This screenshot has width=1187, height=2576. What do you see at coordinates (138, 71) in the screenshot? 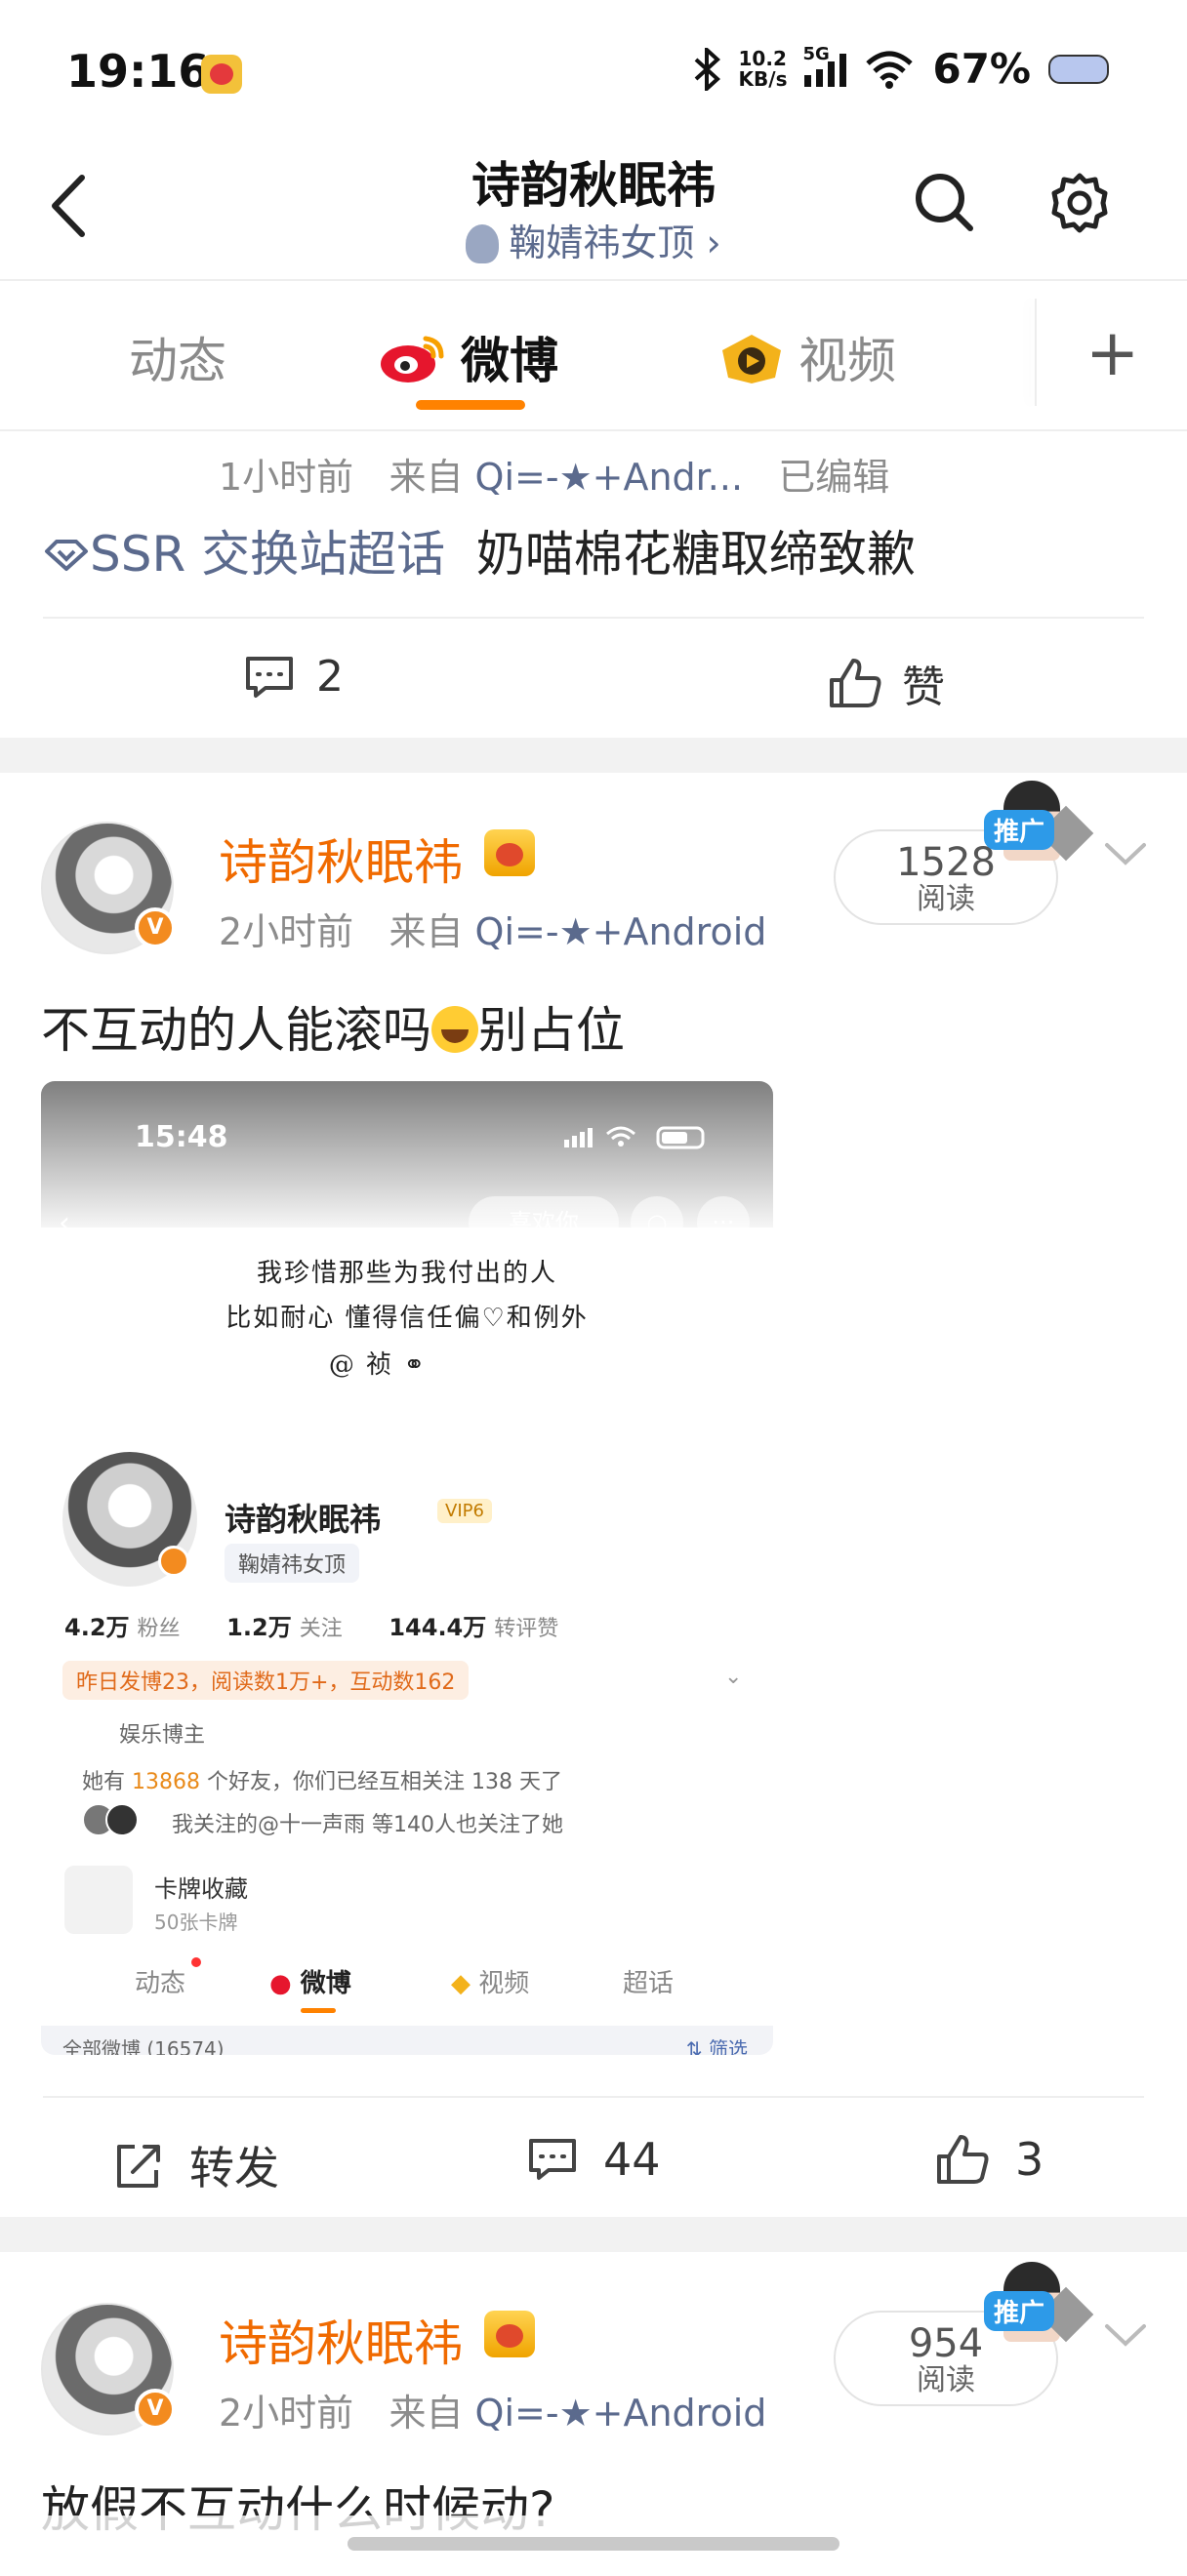
I see `status-time: 19:16` at bounding box center [138, 71].